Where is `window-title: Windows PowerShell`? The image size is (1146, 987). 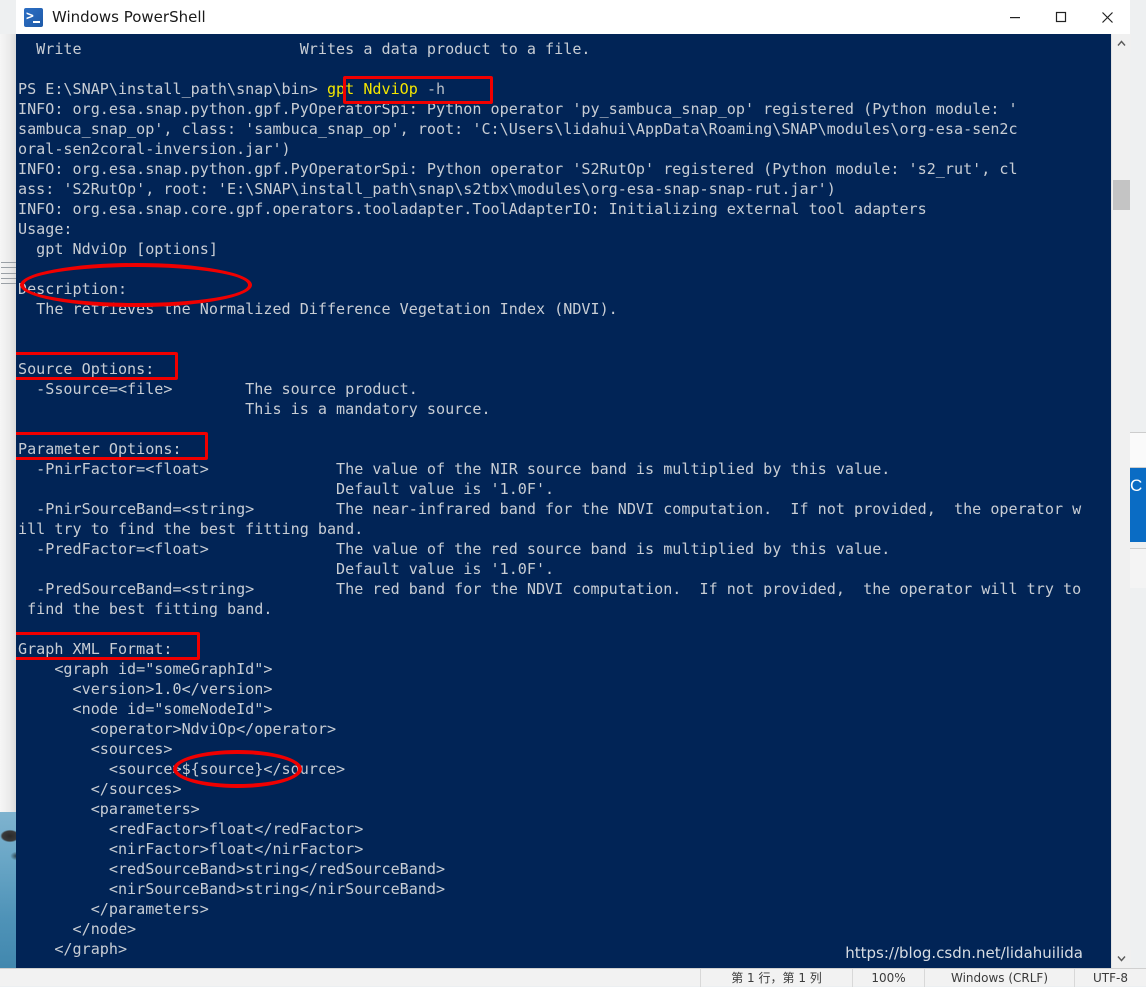 window-title: Windows PowerShell is located at coordinates (129, 17).